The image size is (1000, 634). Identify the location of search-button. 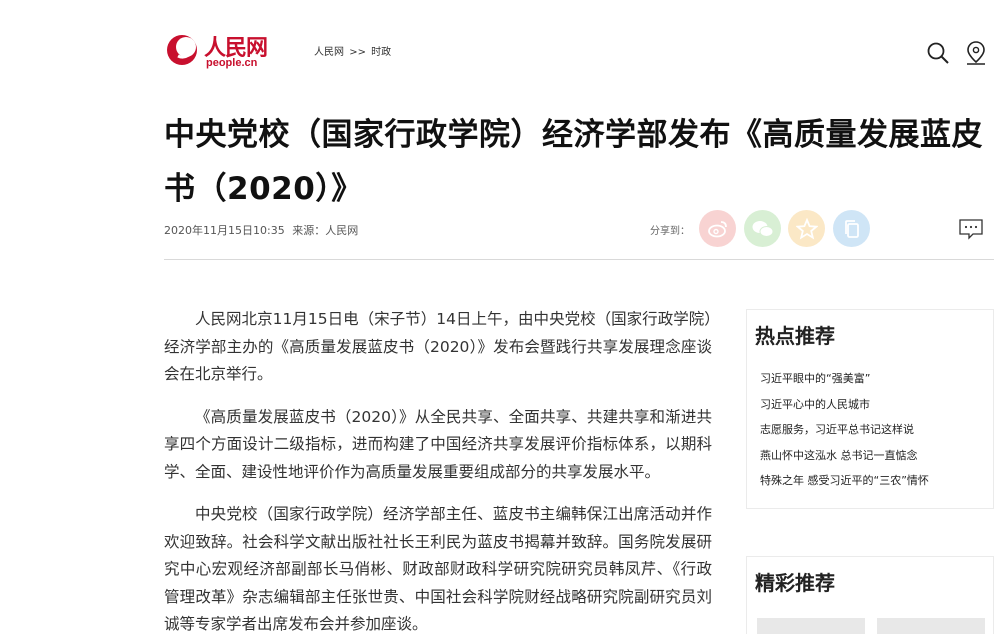
(938, 53).